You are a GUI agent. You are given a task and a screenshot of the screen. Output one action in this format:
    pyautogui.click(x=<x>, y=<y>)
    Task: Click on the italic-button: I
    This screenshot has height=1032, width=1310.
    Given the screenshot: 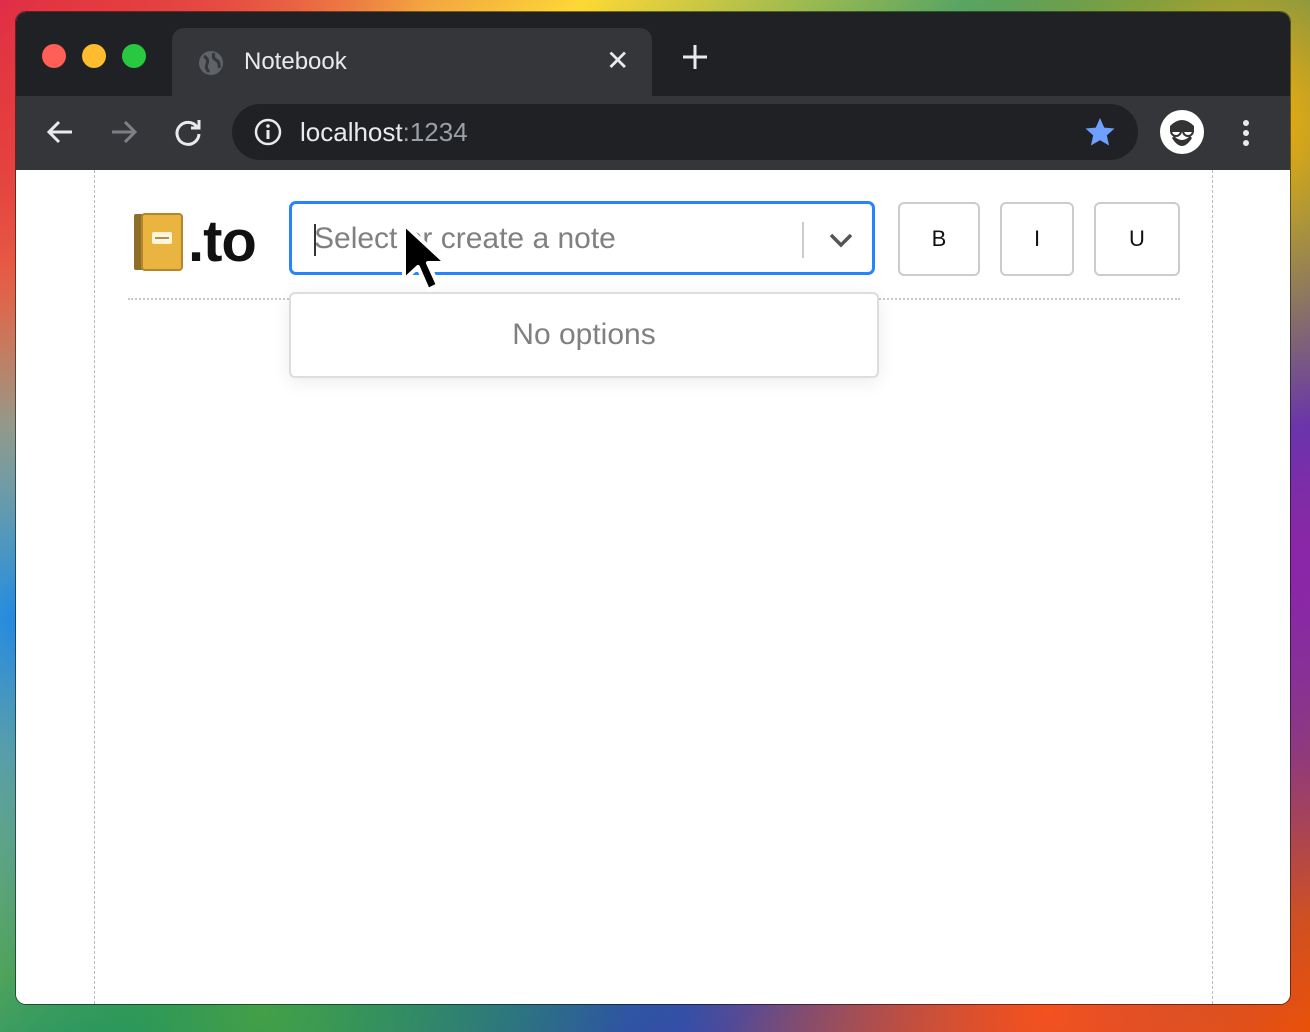 What is the action you would take?
    pyautogui.click(x=1037, y=239)
    